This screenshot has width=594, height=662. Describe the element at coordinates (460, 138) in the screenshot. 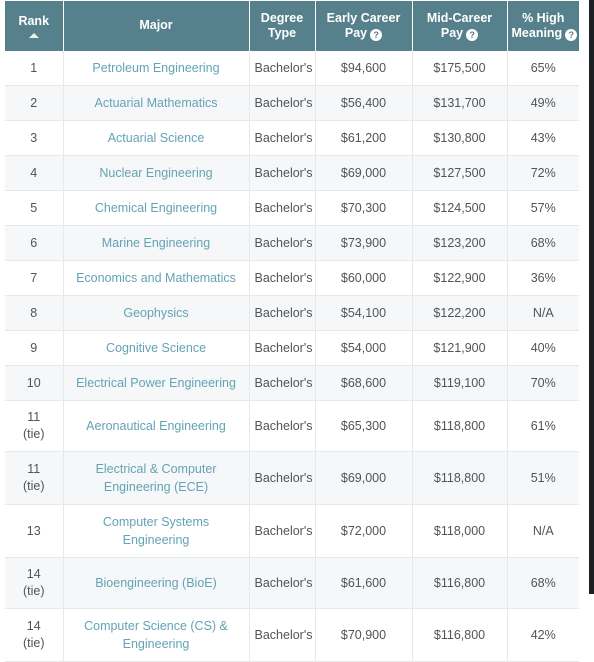

I see `cell-mid: $130,800` at that location.